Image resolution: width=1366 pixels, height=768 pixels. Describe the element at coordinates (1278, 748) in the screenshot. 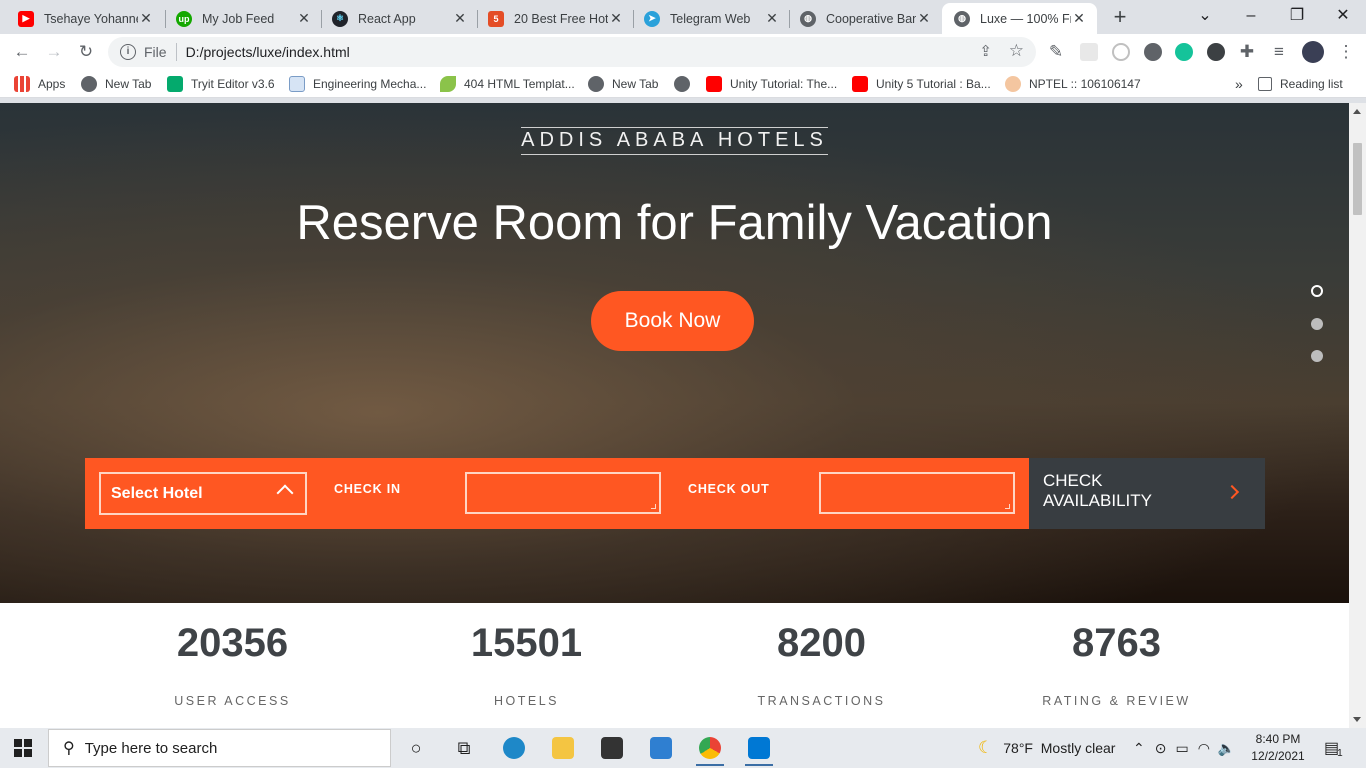

I see `taskbar-clock: 8:40 PM 12/2/2021` at that location.